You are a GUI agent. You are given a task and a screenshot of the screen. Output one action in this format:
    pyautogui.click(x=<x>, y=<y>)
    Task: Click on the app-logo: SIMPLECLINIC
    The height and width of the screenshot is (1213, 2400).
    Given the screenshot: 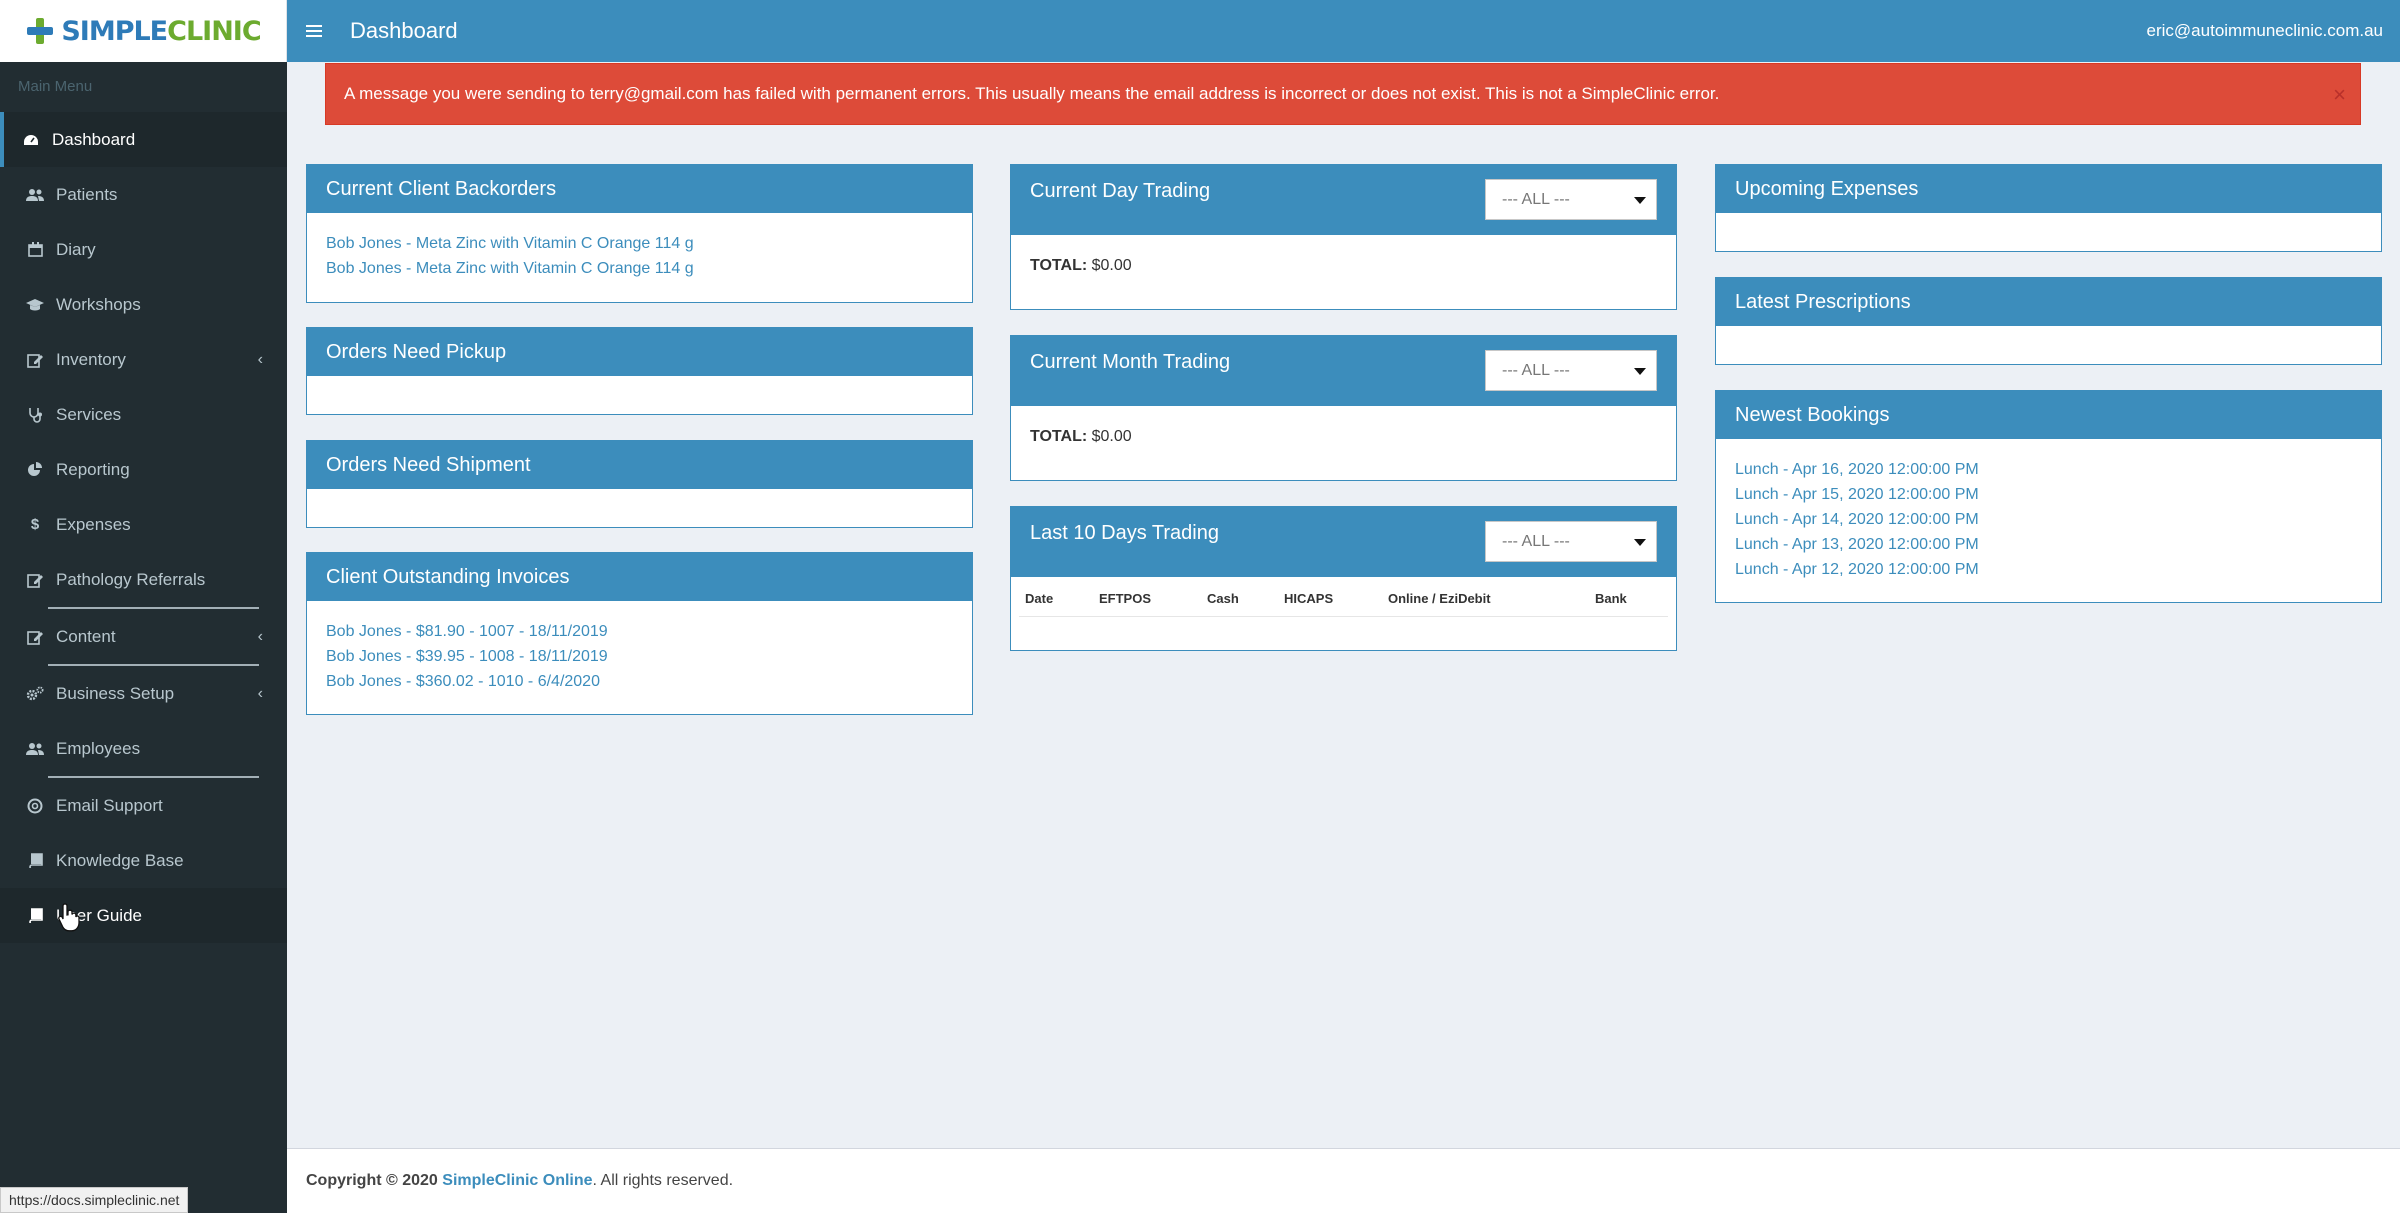 What is the action you would take?
    pyautogui.click(x=143, y=31)
    